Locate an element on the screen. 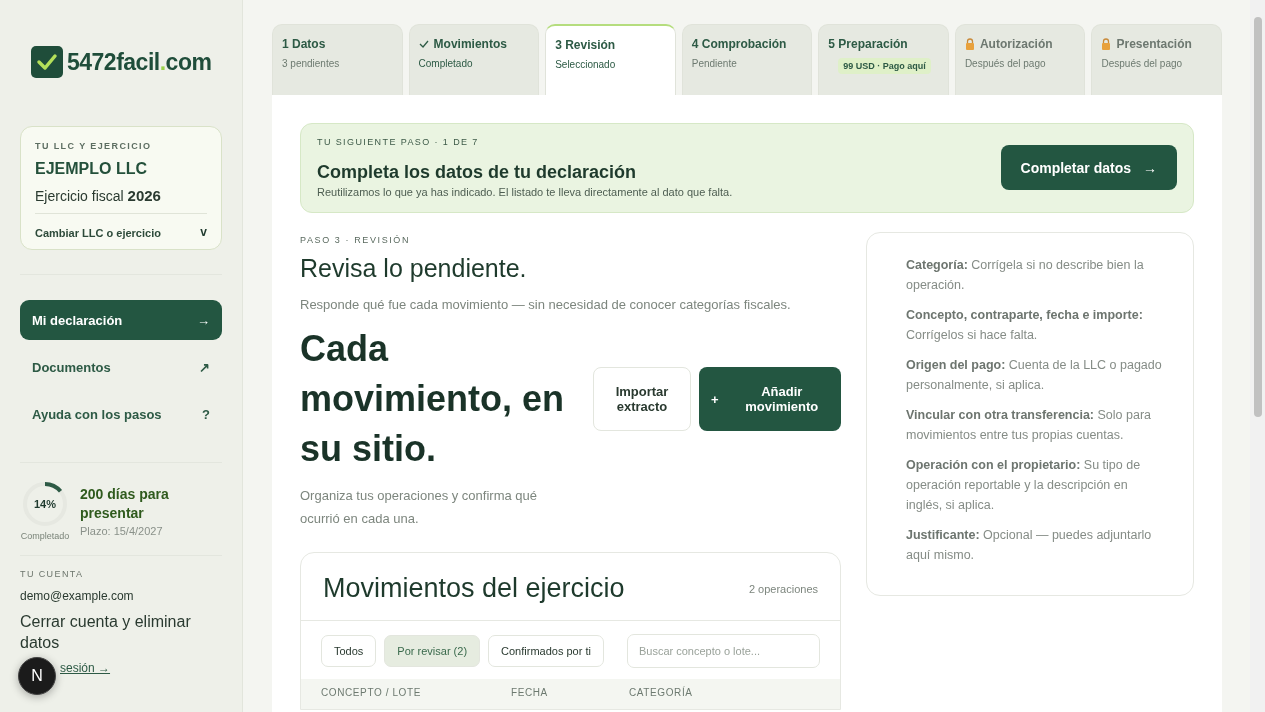 Image resolution: width=1265 pixels, height=712 pixels. filter-chip: Confirmados por ti is located at coordinates (546, 651).